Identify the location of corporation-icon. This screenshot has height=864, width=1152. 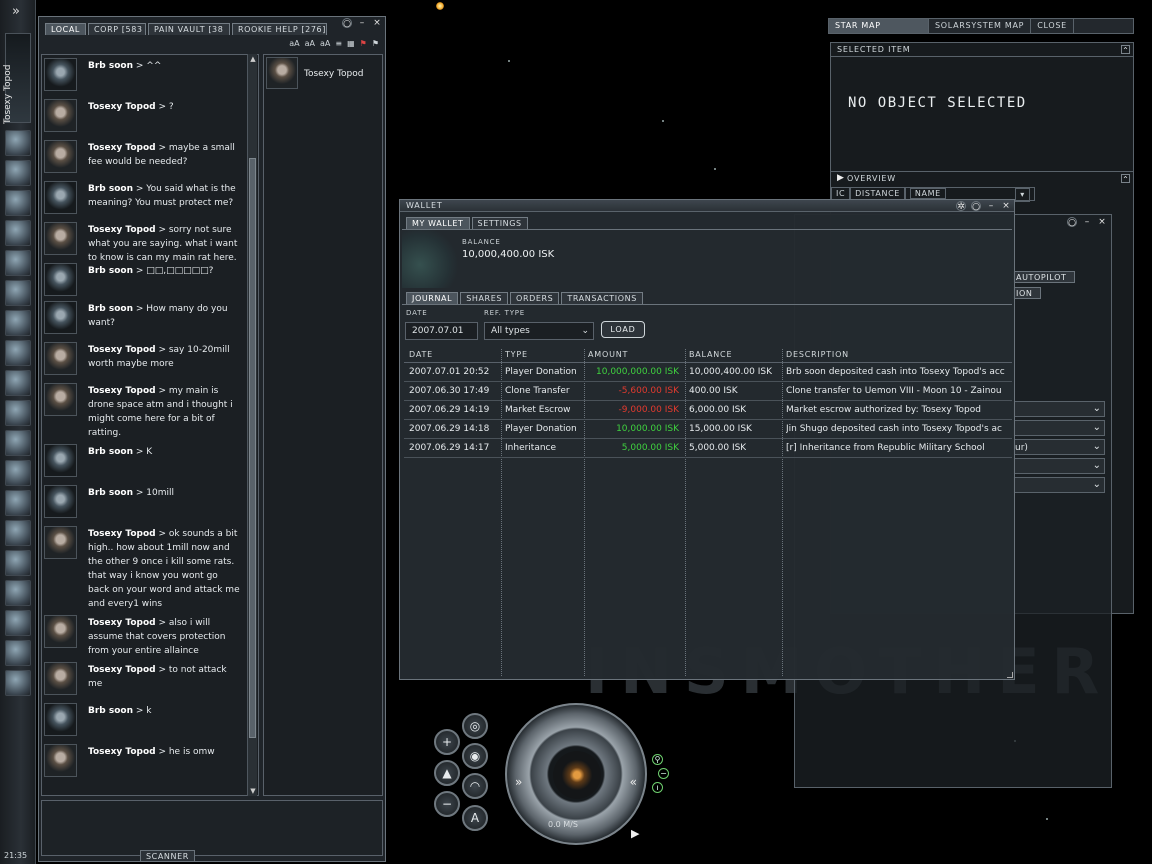
(18, 383).